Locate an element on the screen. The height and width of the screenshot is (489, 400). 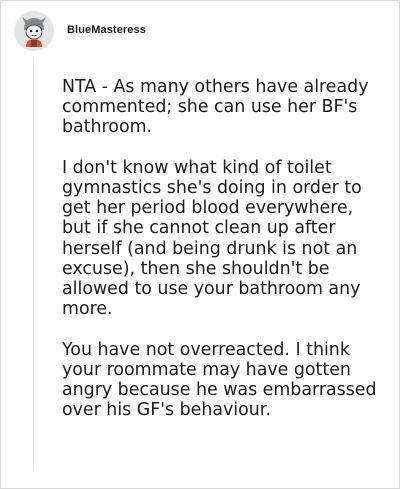
snoo-avatar-icon is located at coordinates (34, 31).